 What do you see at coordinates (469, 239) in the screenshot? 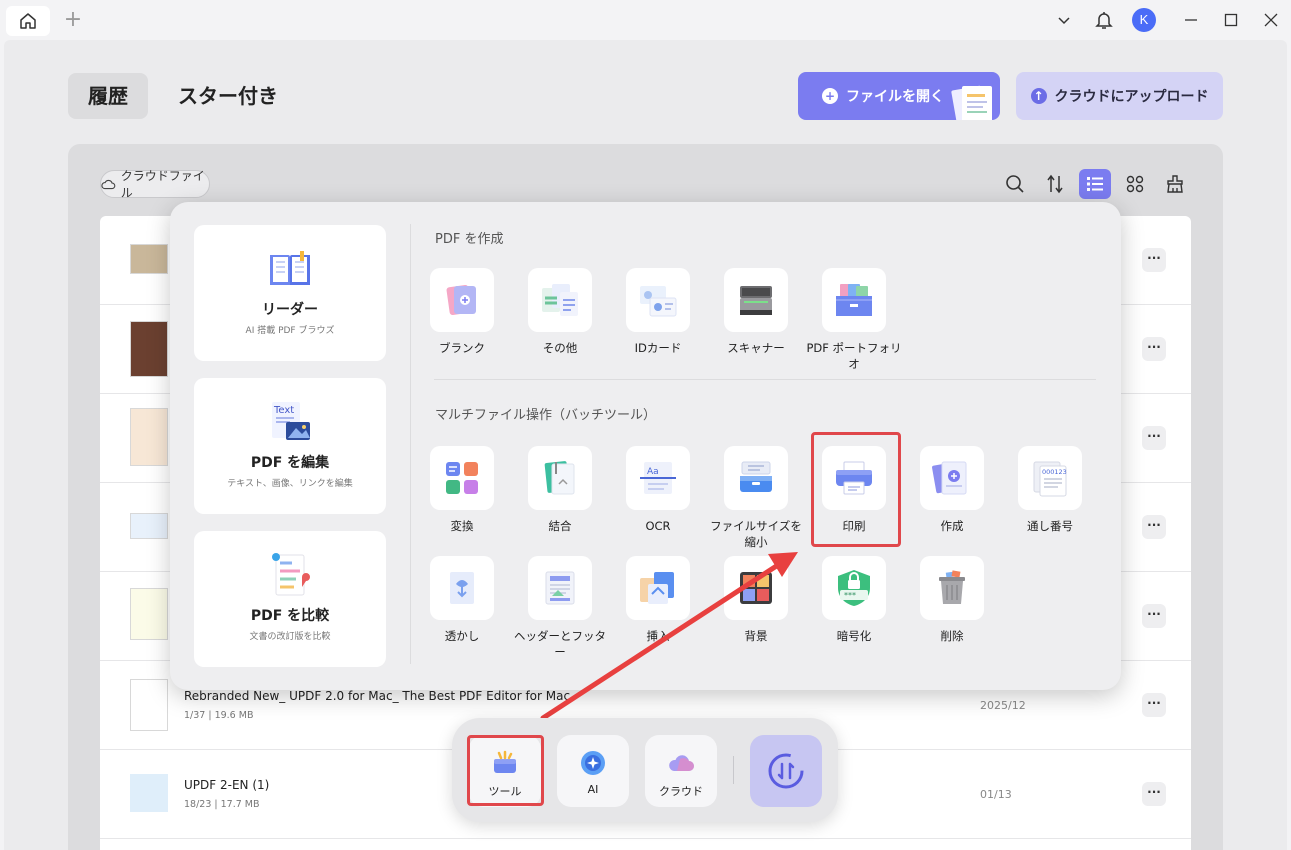
I see `create-section-title: PDF を作成` at bounding box center [469, 239].